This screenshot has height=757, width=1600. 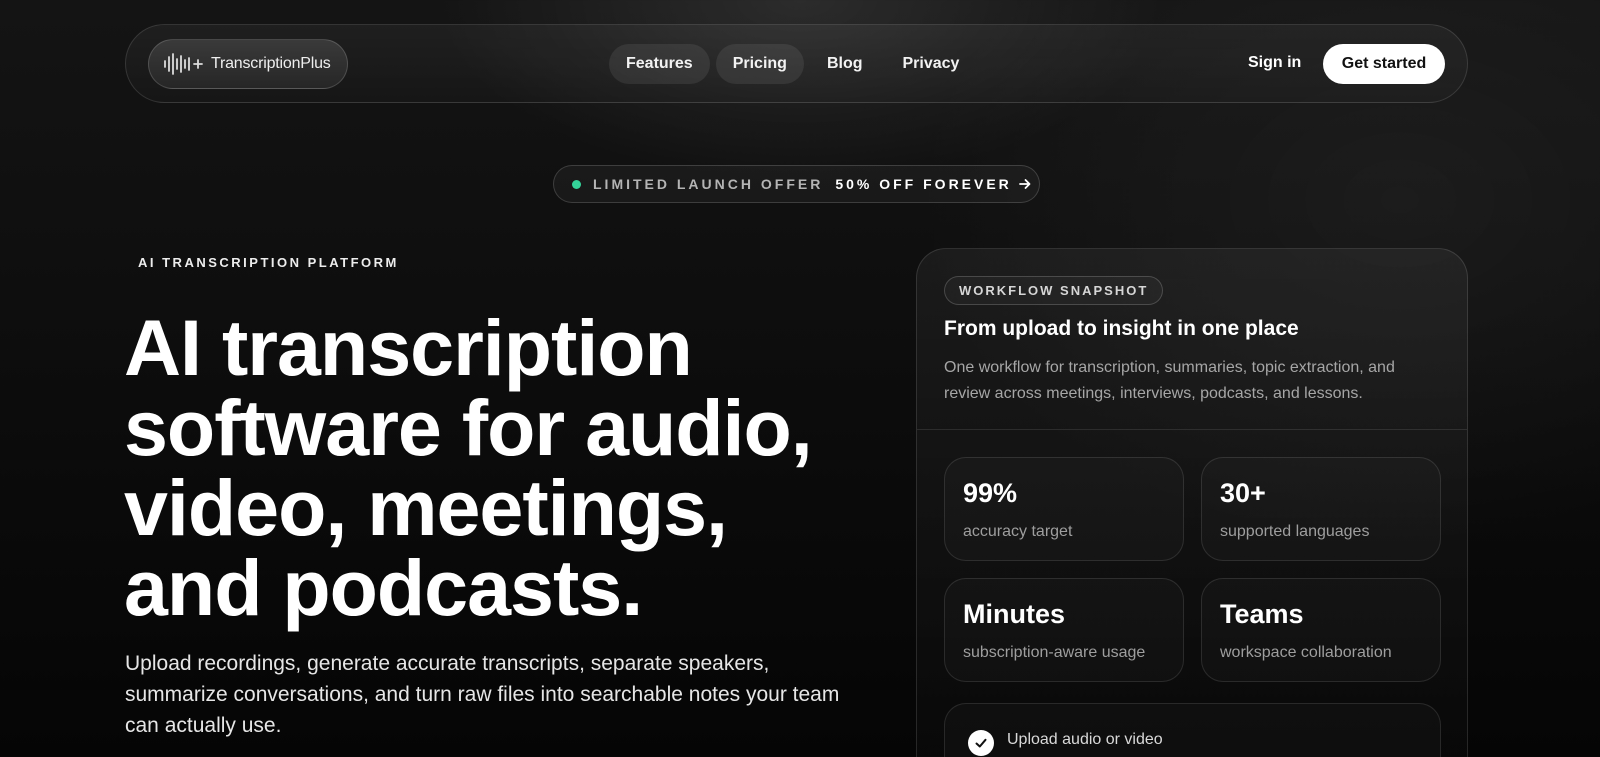 What do you see at coordinates (1262, 614) in the screenshot?
I see `stat-value: Teams` at bounding box center [1262, 614].